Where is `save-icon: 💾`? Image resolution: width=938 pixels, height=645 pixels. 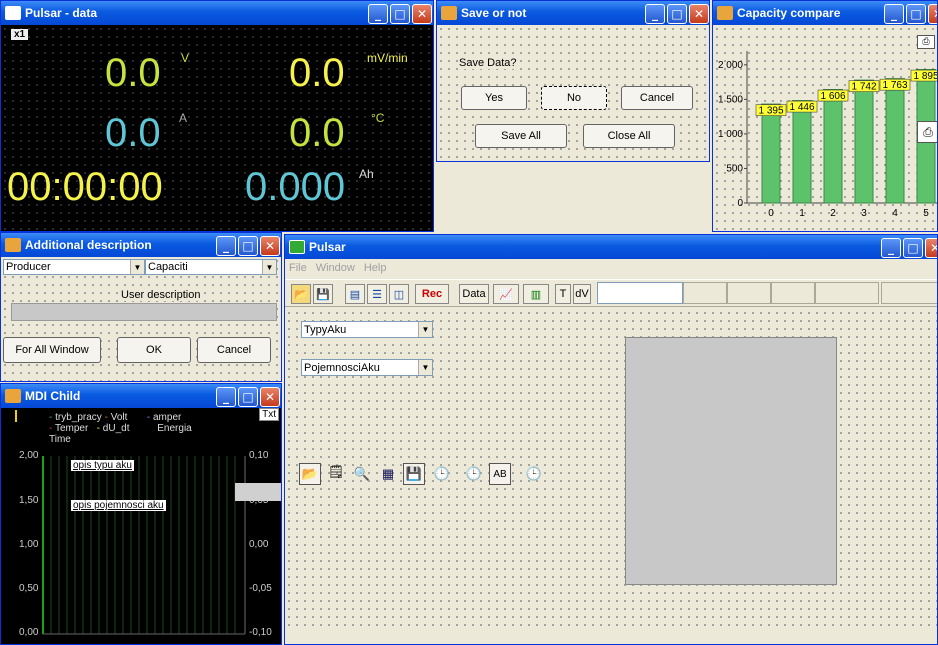 save-icon: 💾 is located at coordinates (323, 294).